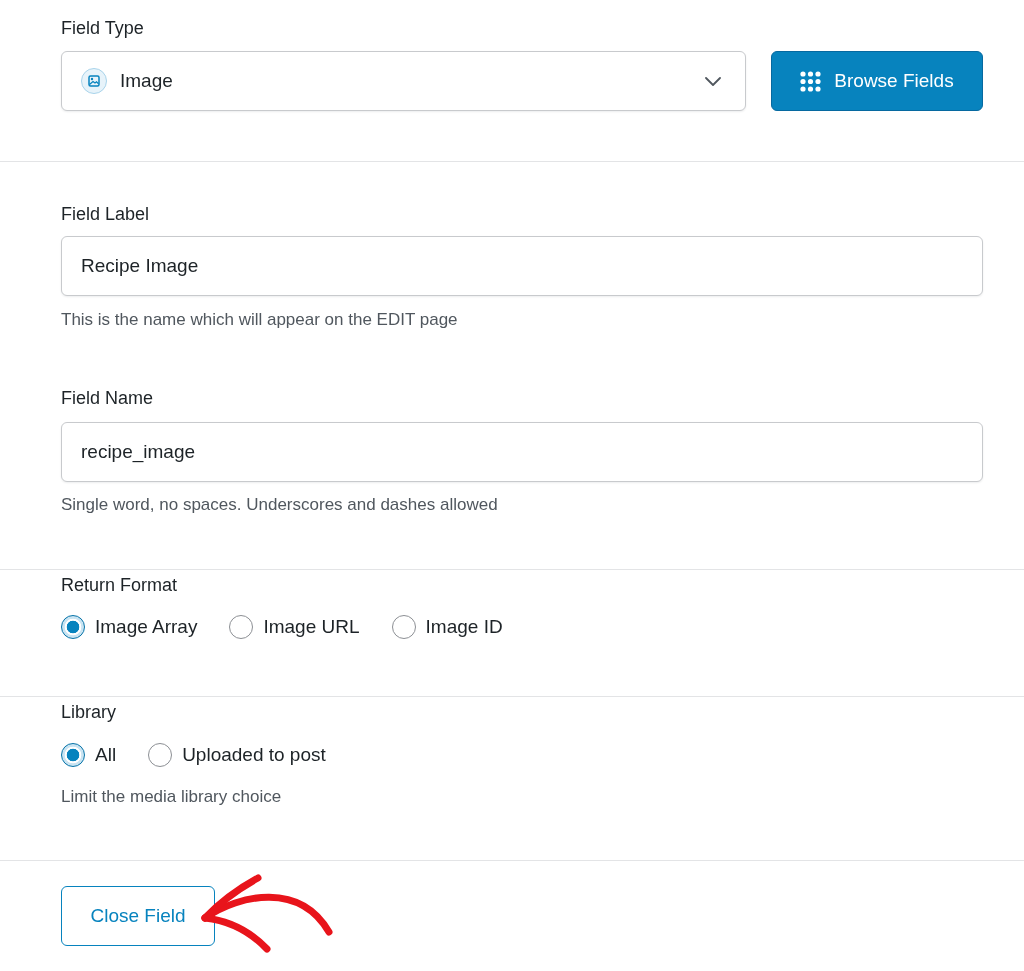 The image size is (1024, 971). What do you see at coordinates (89, 712) in the screenshot?
I see `field-label: Library` at bounding box center [89, 712].